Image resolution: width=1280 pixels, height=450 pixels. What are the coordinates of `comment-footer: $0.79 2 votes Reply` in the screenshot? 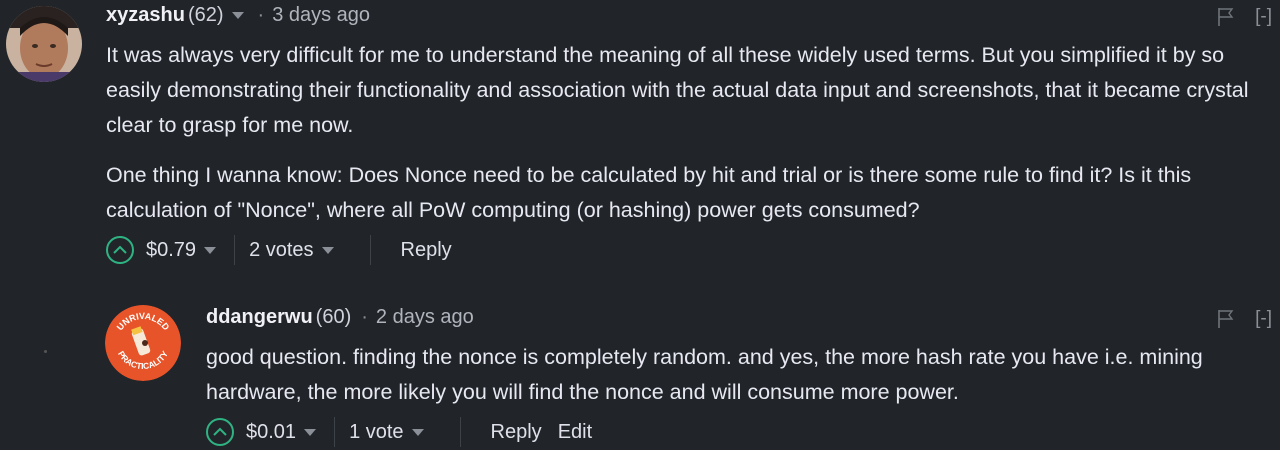 It's located at (279, 250).